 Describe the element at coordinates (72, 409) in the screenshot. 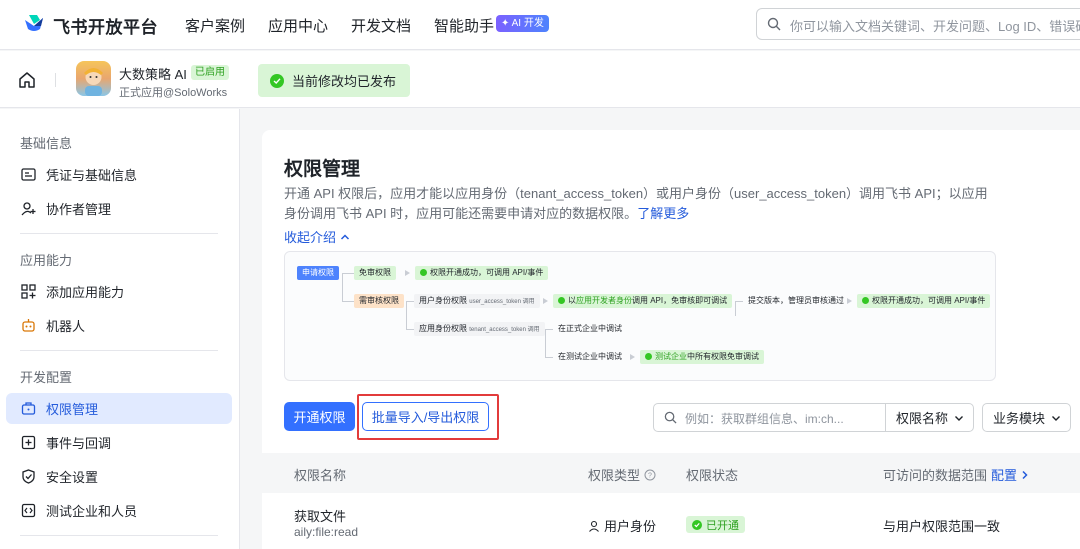

I see `sidebar-item-label: 权限管理` at that location.